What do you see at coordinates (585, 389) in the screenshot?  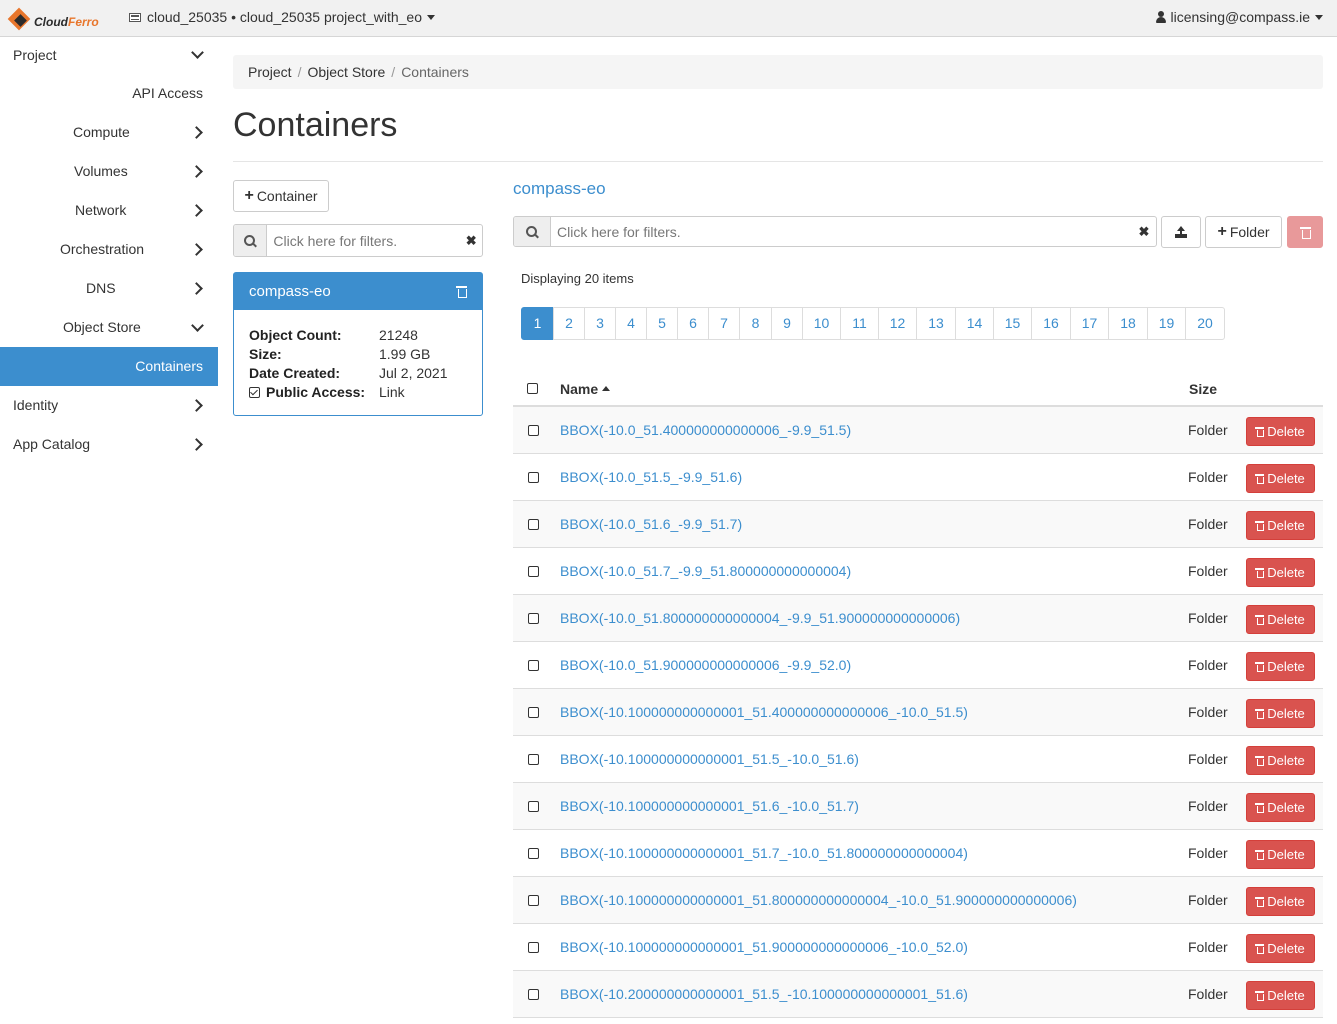 I see `column-header-name: Name` at bounding box center [585, 389].